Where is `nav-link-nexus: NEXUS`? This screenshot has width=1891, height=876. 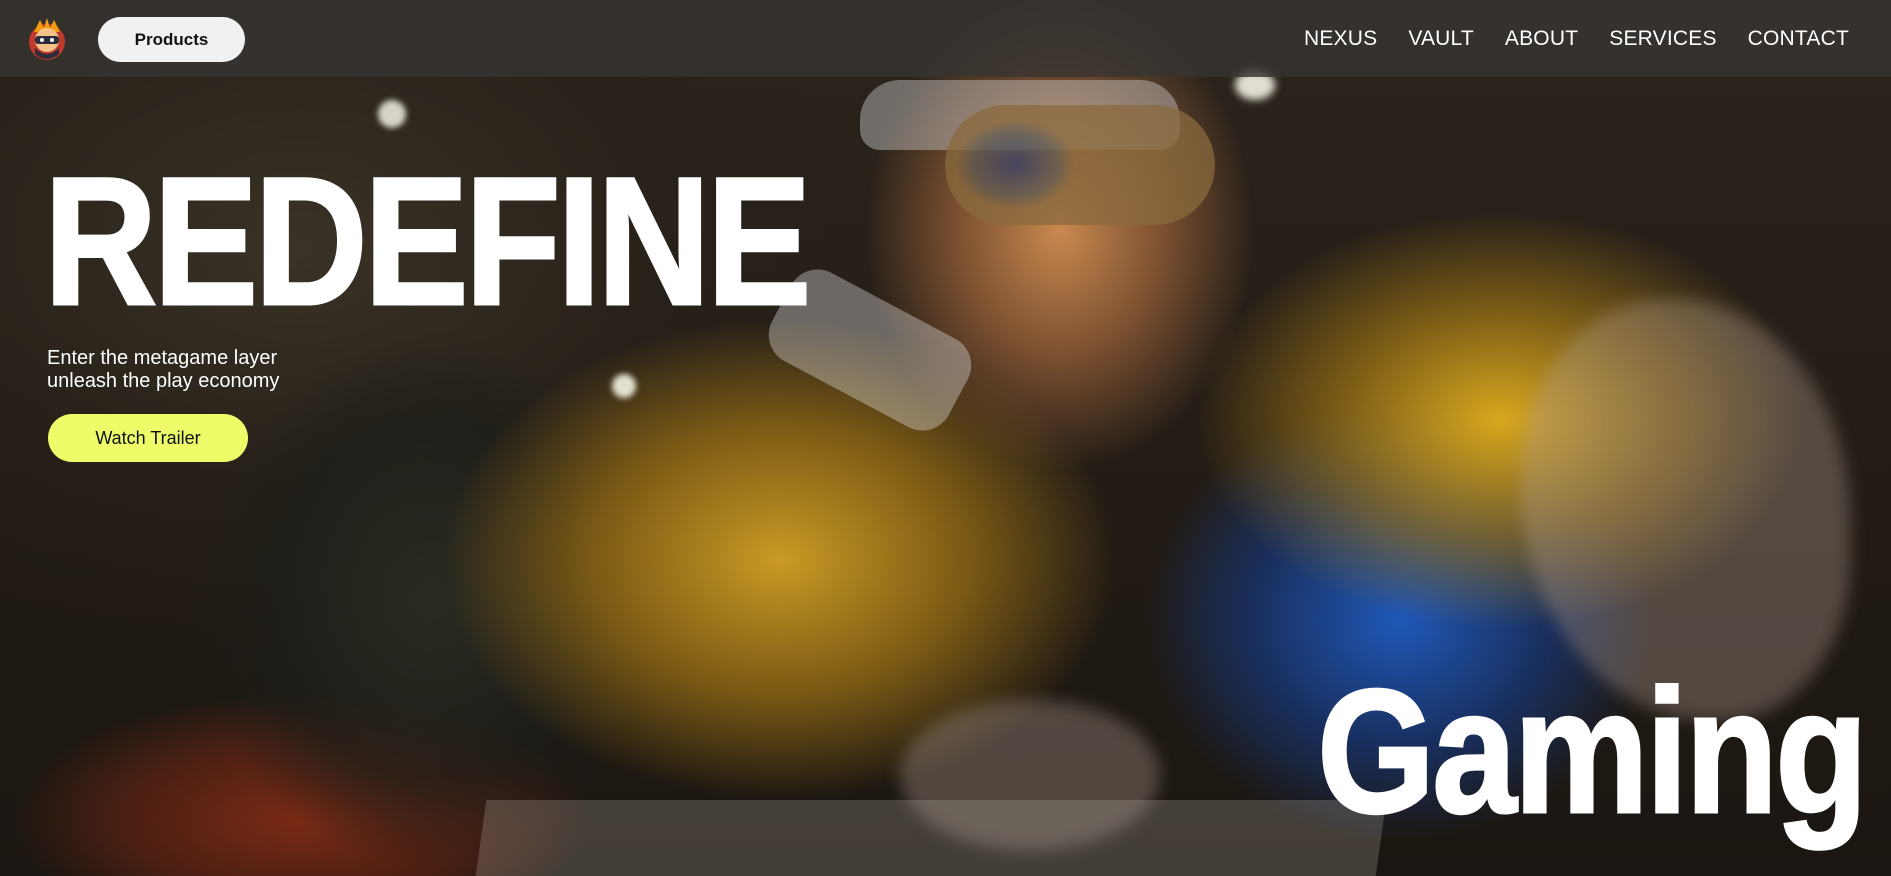 nav-link-nexus: NEXUS is located at coordinates (1340, 39).